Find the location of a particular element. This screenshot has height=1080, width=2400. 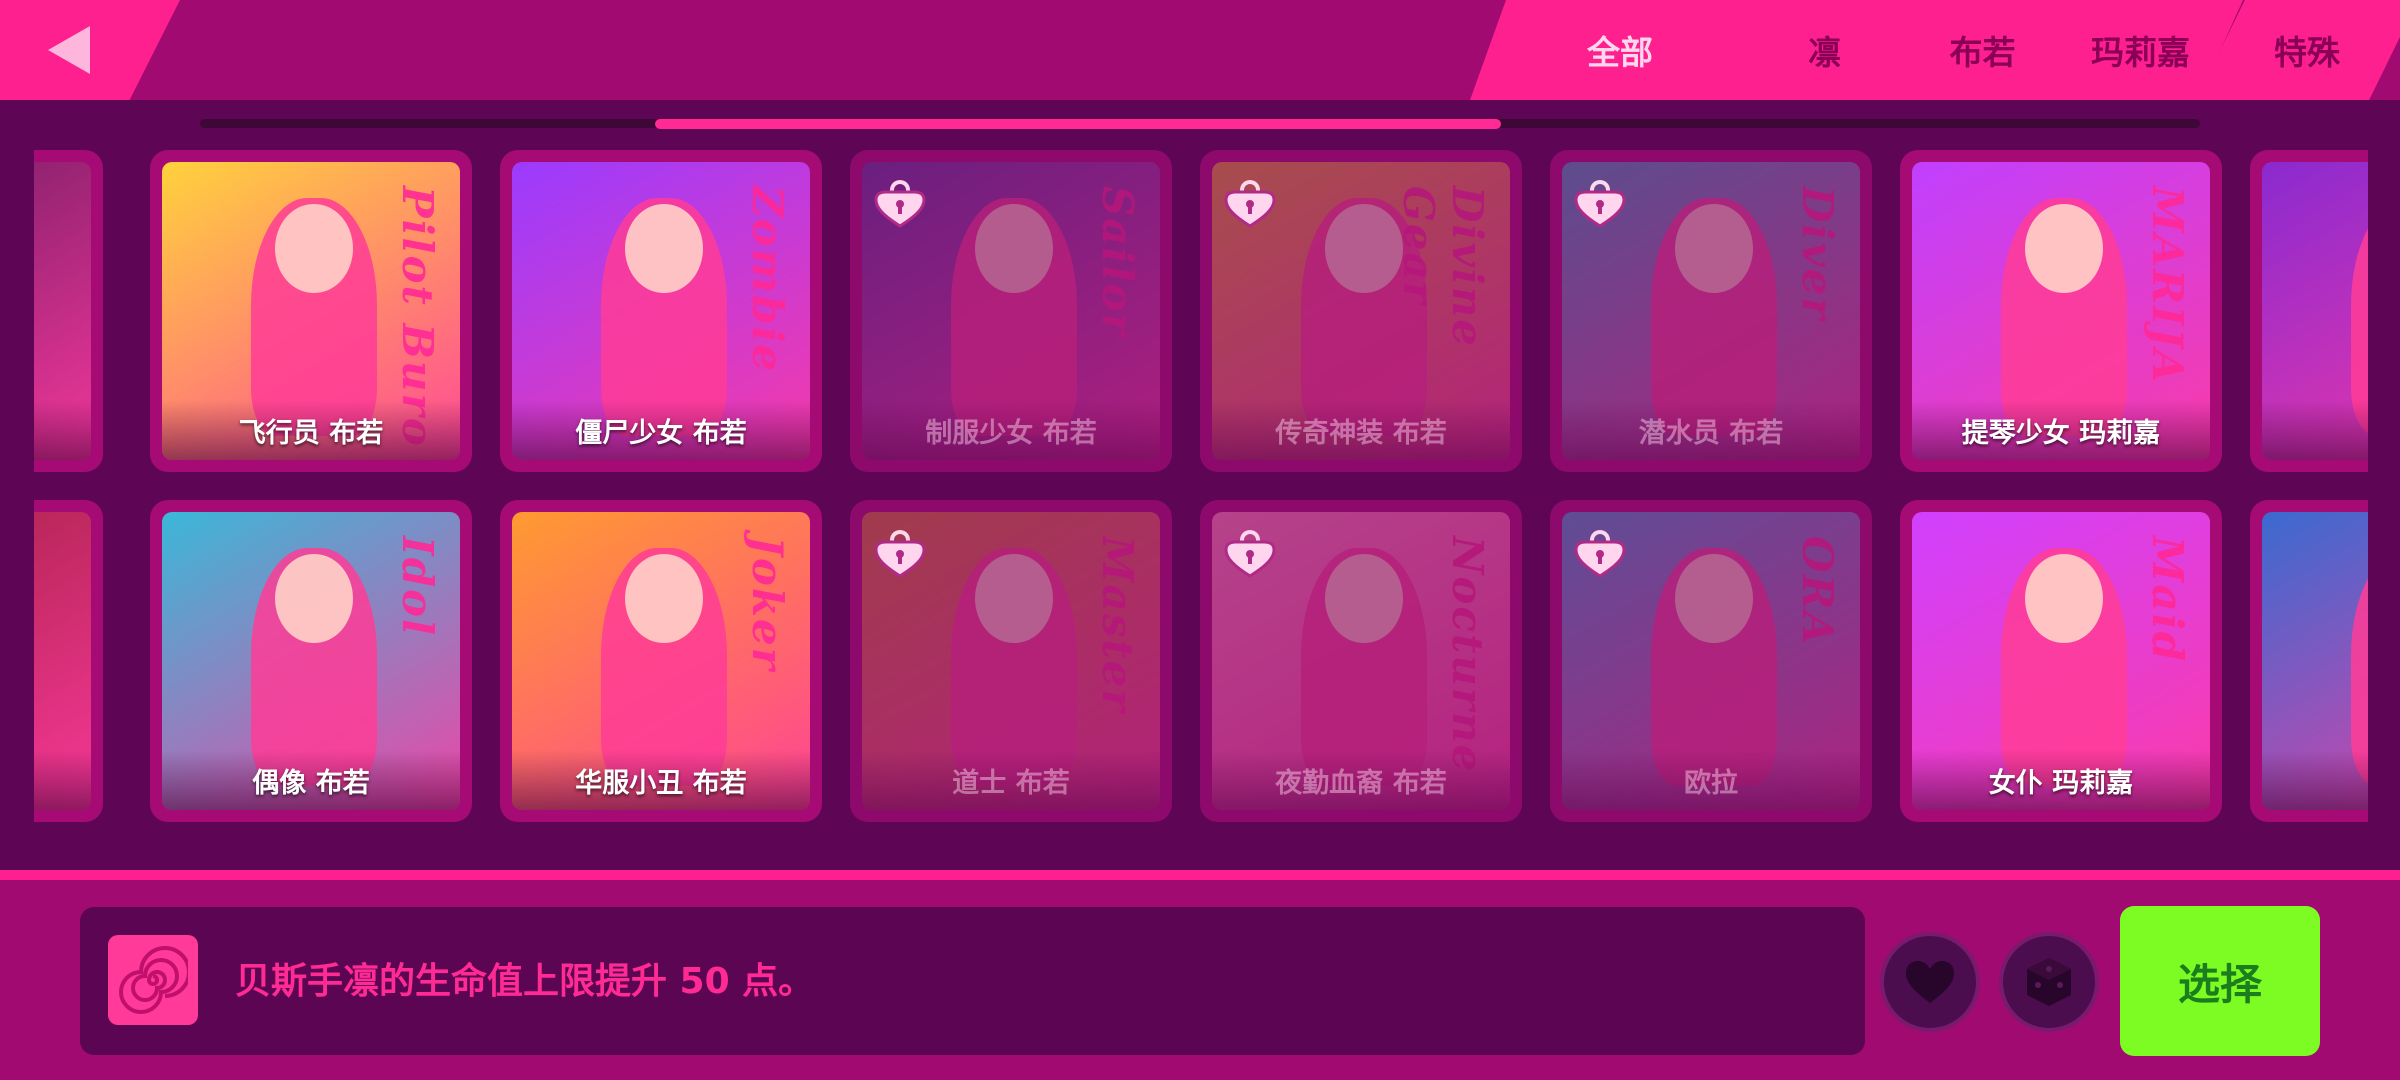

dice-icon is located at coordinates (2049, 982).